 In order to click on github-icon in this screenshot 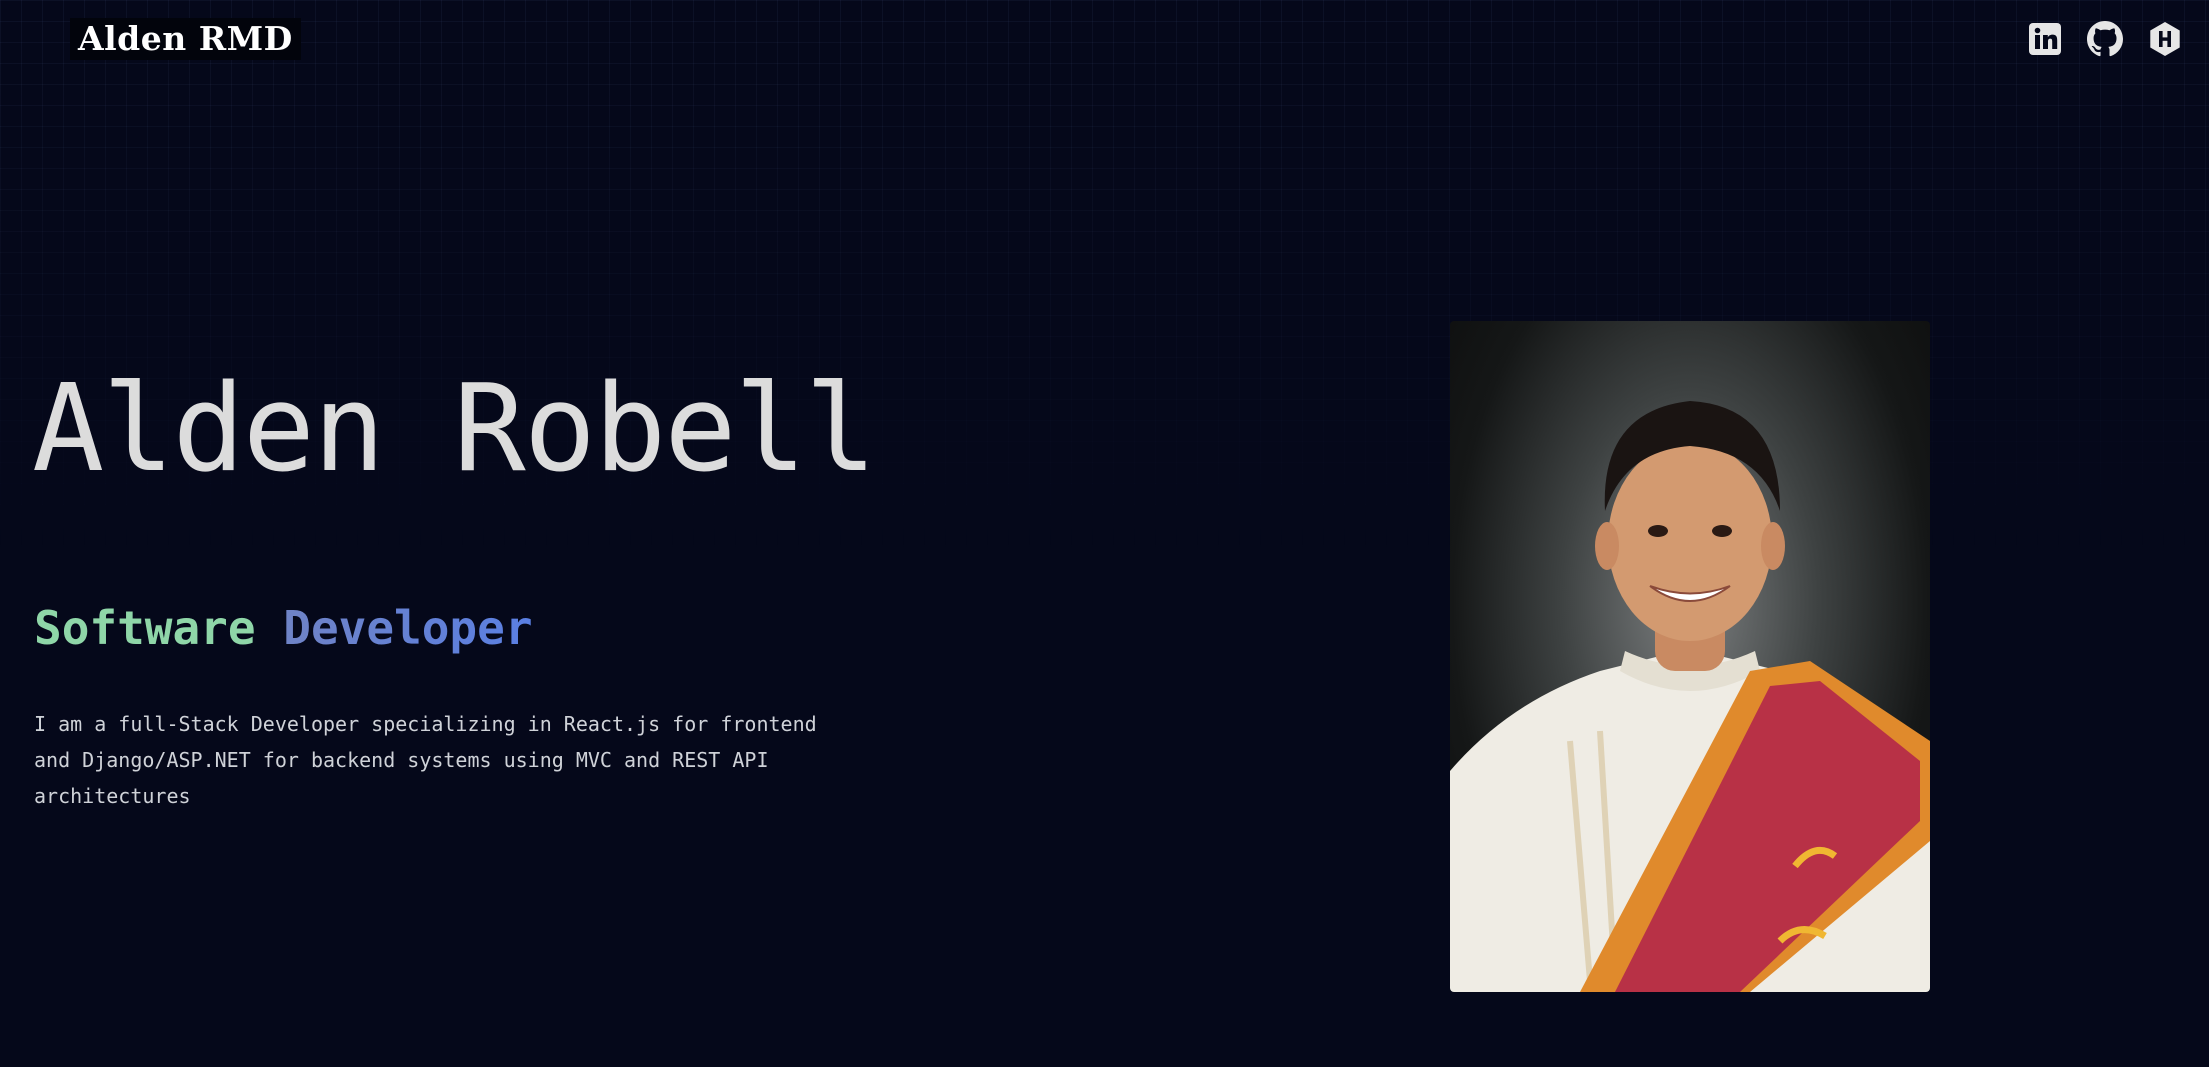, I will do `click(2105, 39)`.